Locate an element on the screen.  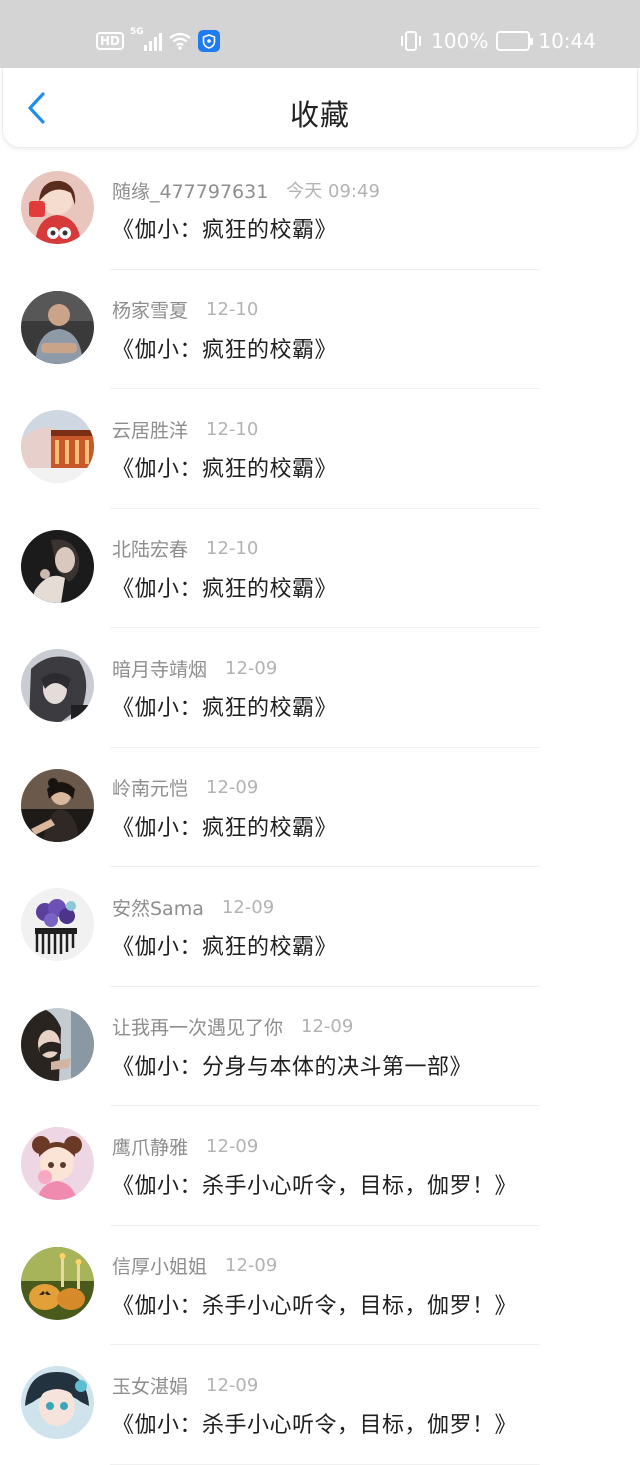
status-bar: HD 5G 100% 10:44 is located at coordinates (320, 34).